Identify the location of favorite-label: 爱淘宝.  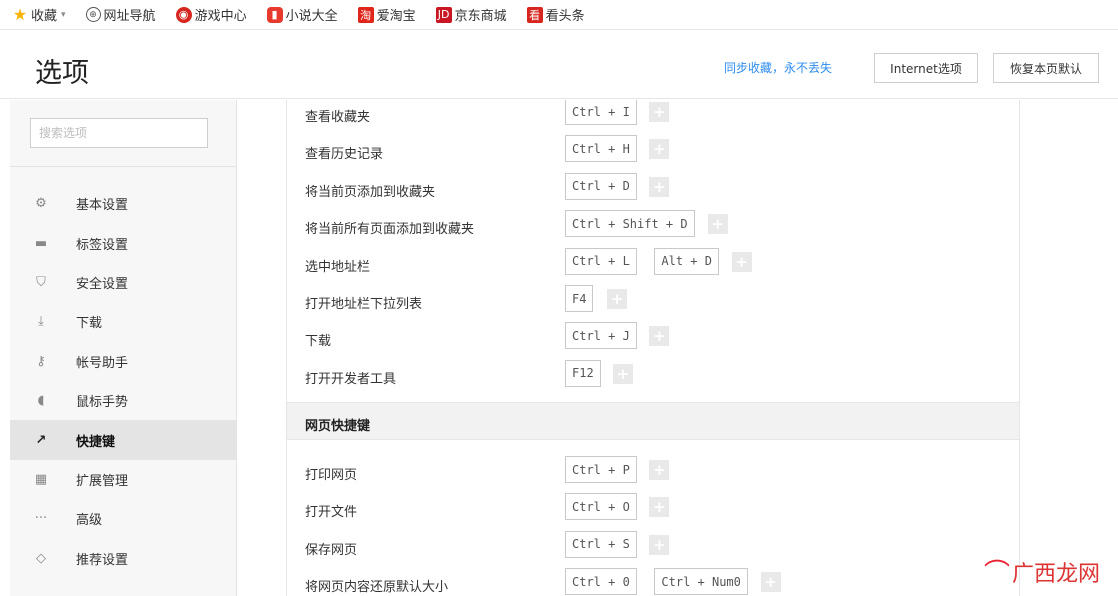
(396, 16).